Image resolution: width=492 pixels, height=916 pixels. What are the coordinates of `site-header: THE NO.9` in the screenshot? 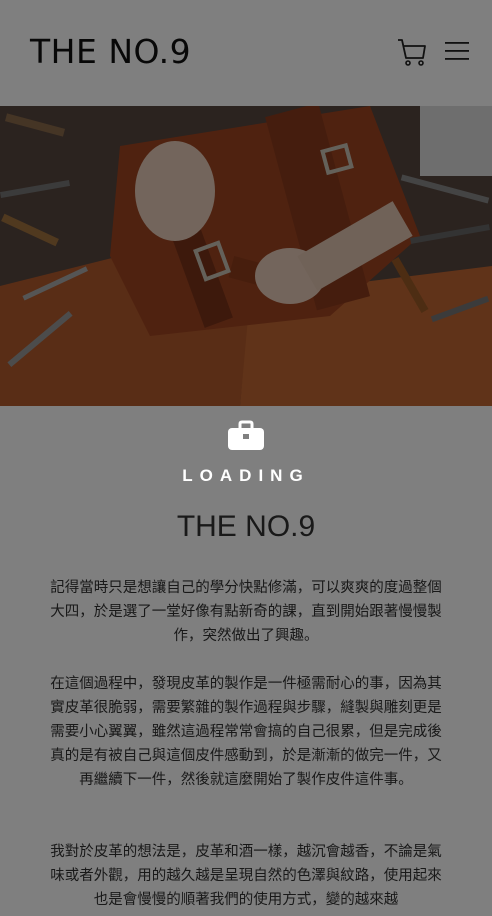 It's located at (246, 53).